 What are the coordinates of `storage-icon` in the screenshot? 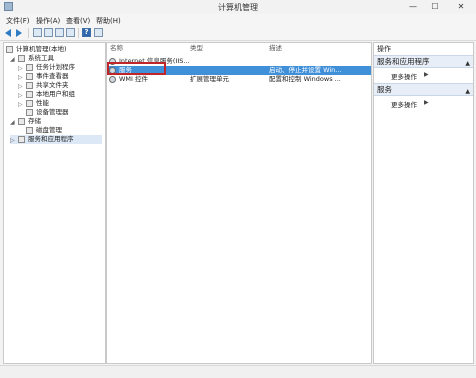 It's located at (21, 121).